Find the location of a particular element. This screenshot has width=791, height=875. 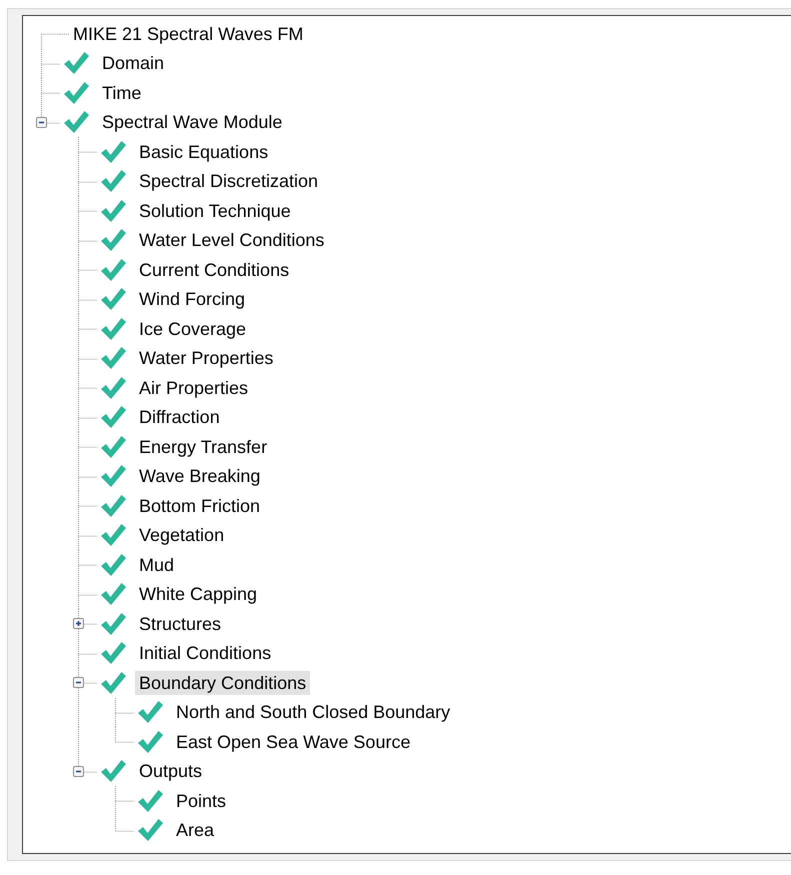

tree-item: White Capping is located at coordinates (198, 594).